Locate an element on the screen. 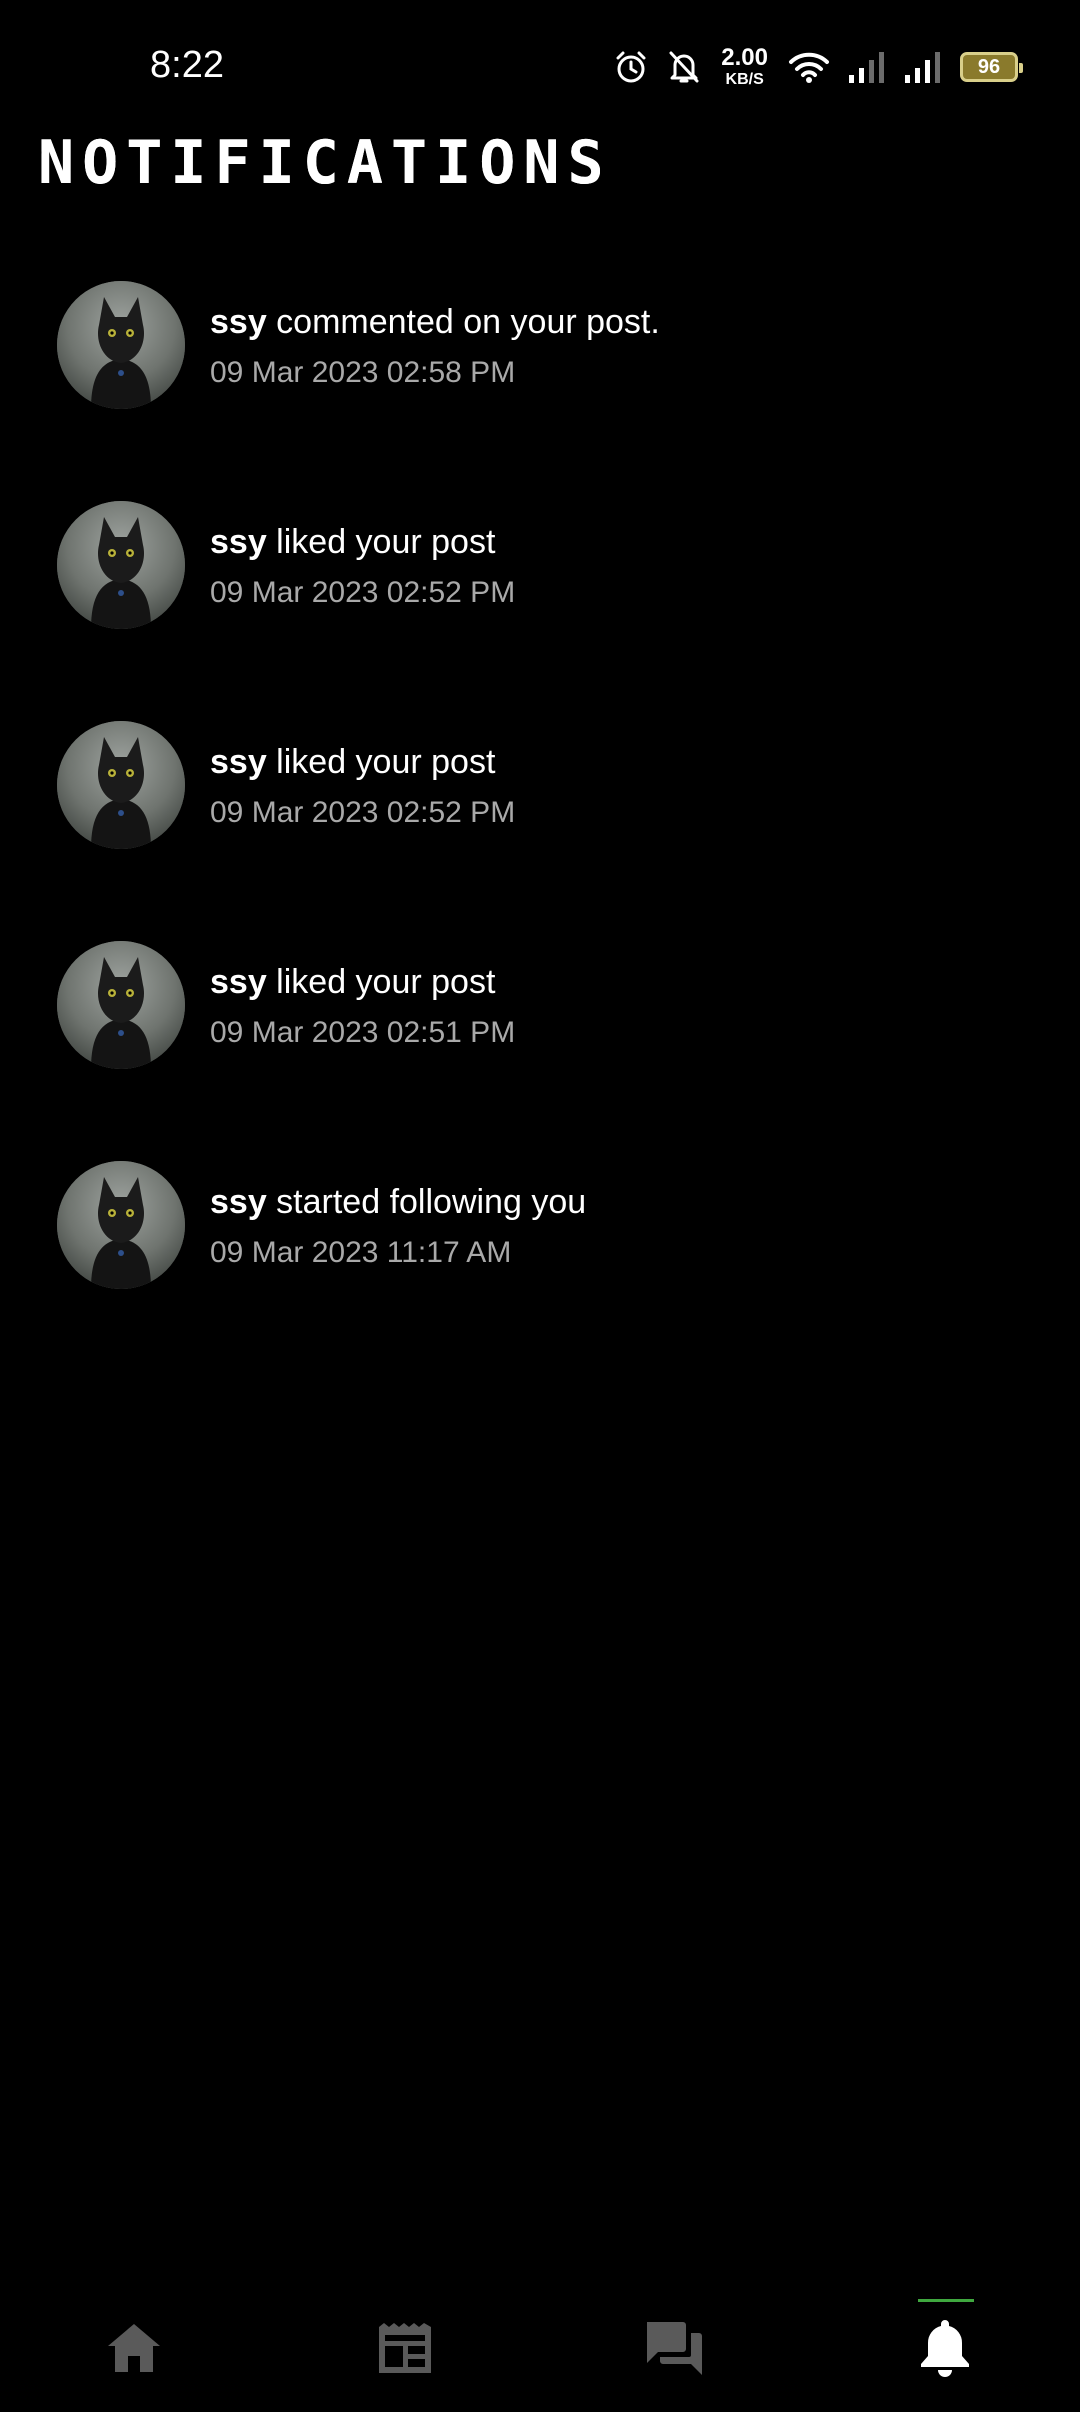  notification-message: ssy started following you is located at coordinates (398, 1202).